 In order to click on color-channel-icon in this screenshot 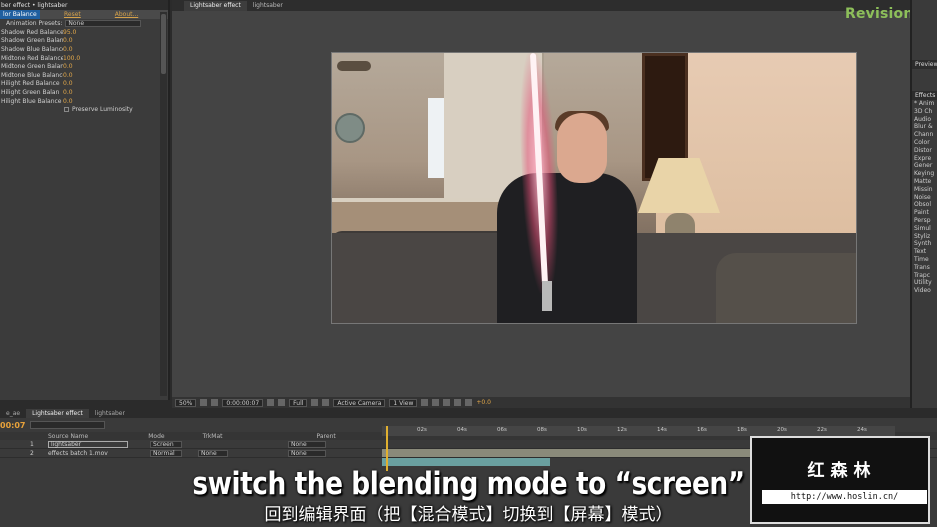, I will do `click(282, 402)`.